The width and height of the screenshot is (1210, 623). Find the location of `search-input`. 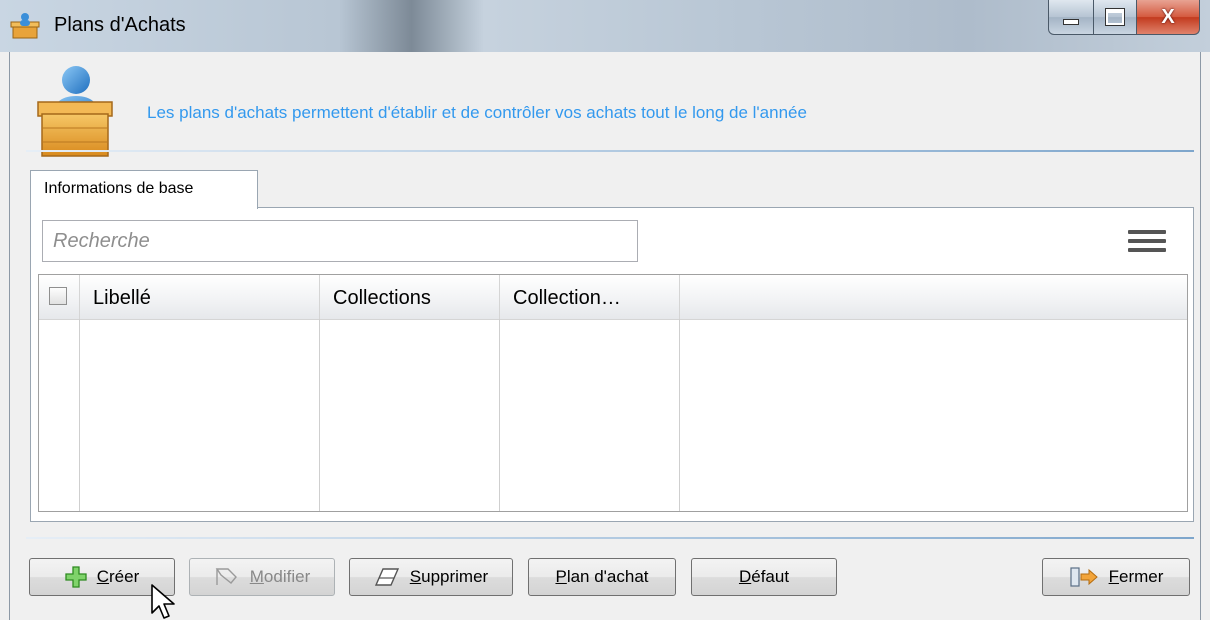

search-input is located at coordinates (340, 241).